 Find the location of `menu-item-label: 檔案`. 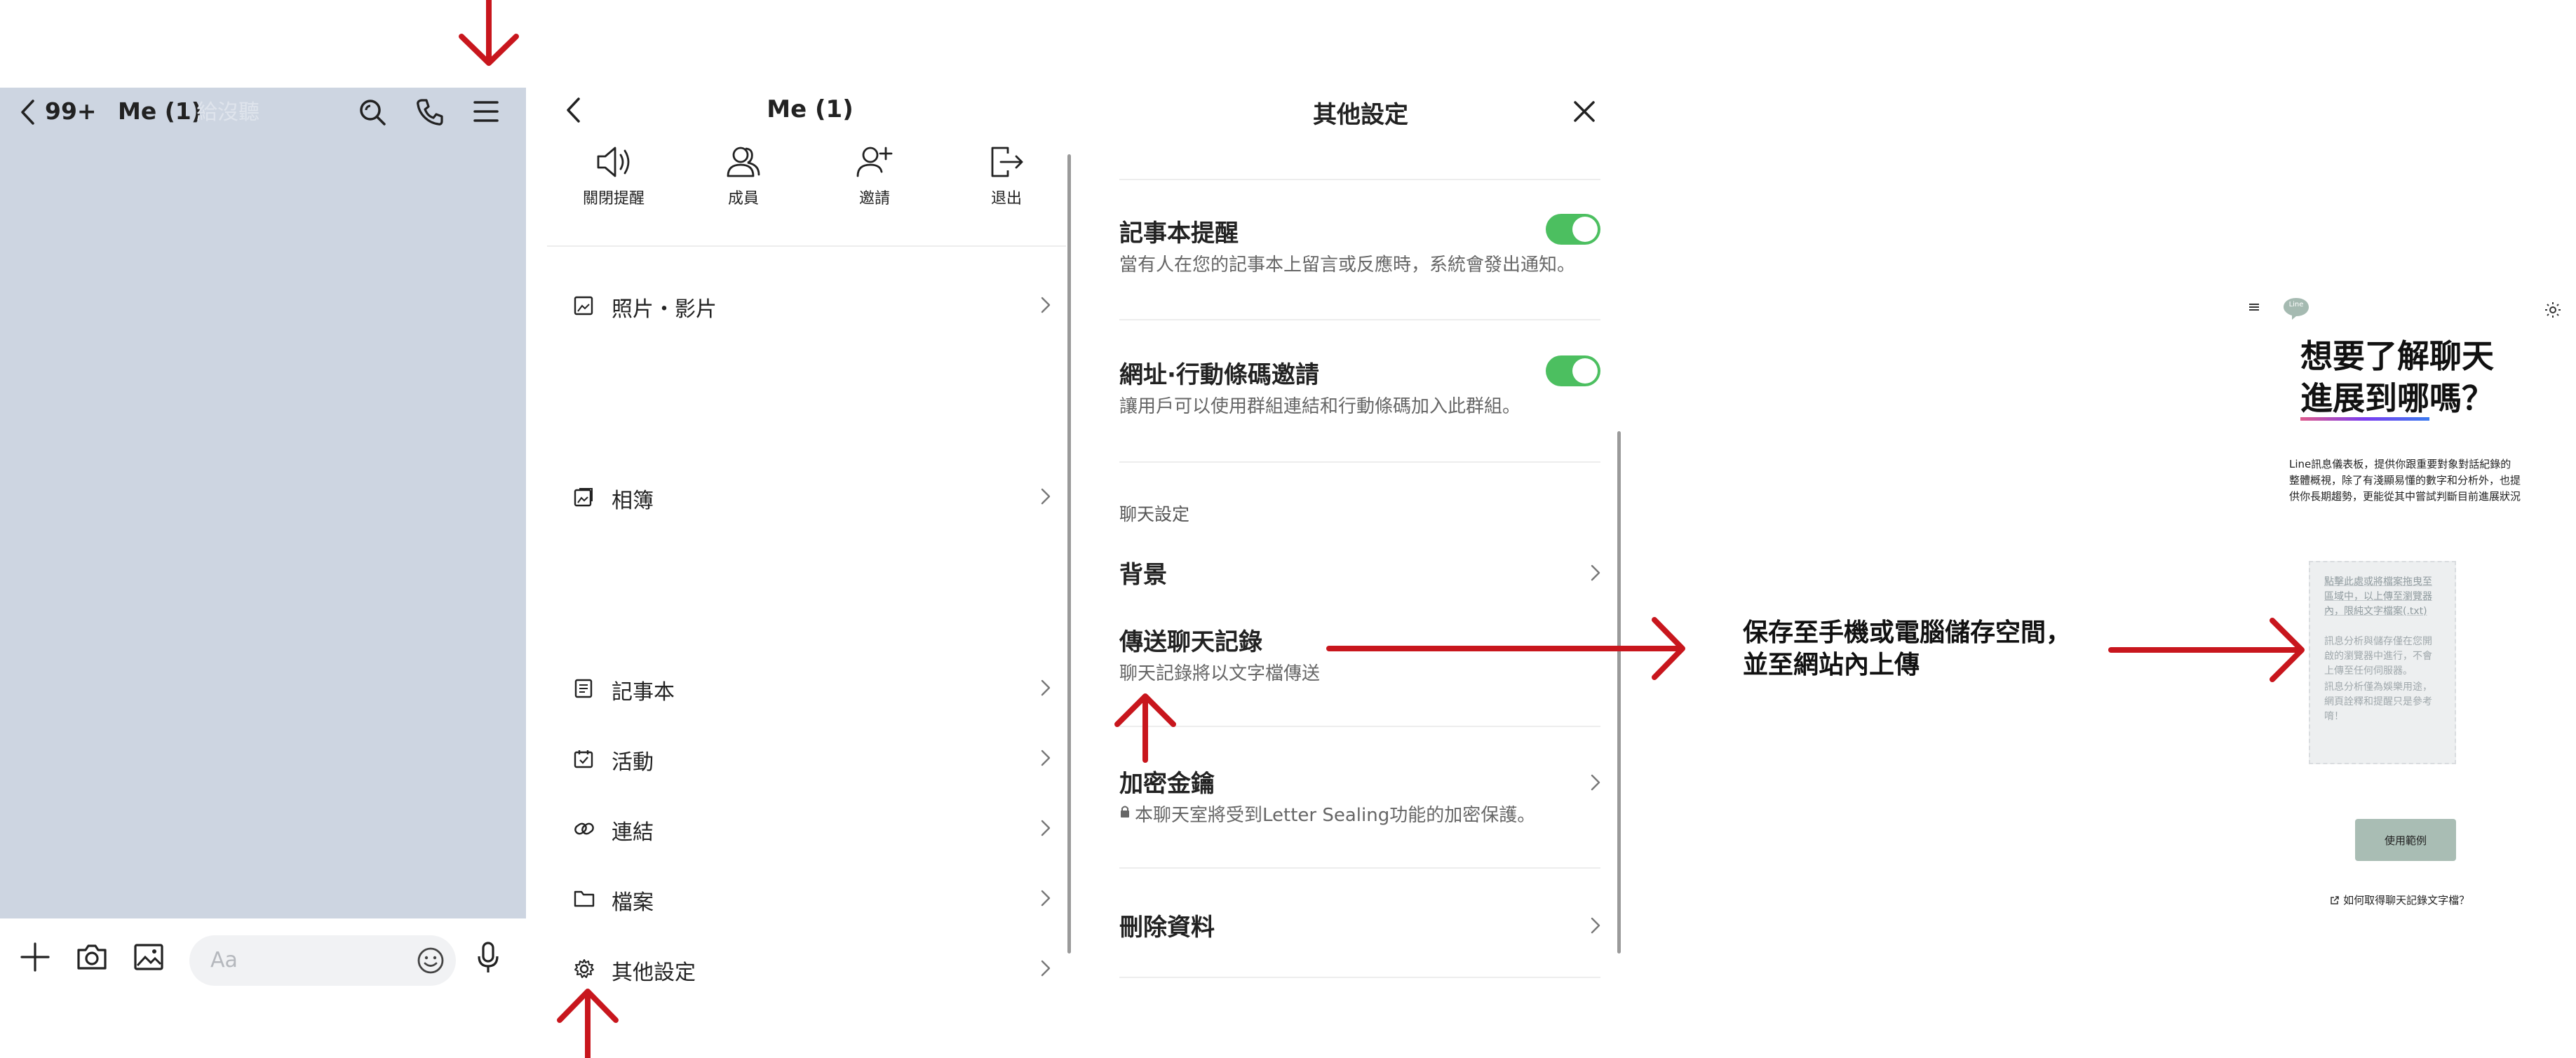

menu-item-label: 檔案 is located at coordinates (633, 902).